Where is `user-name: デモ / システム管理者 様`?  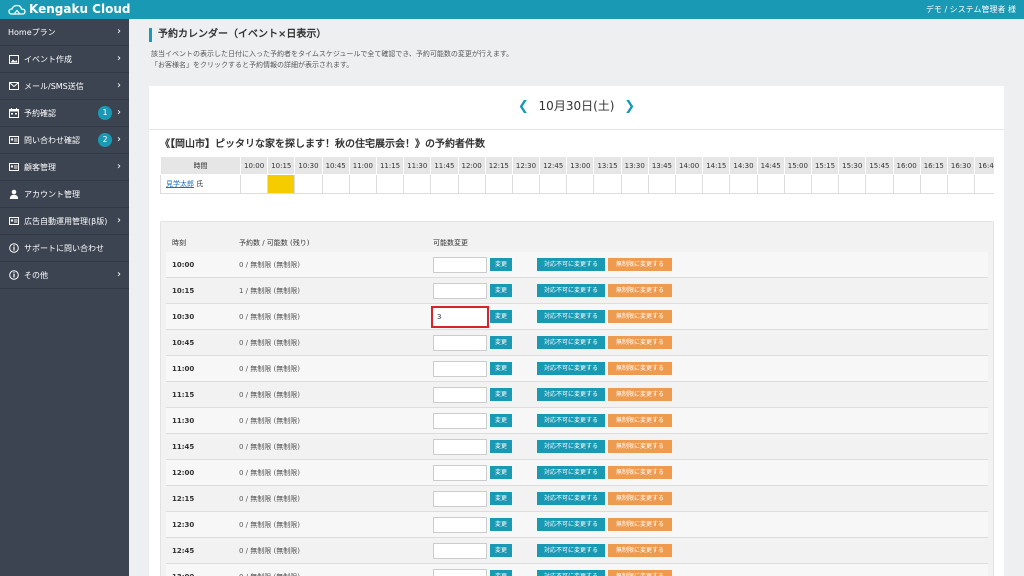
user-name: デモ / システム管理者 様 is located at coordinates (971, 9).